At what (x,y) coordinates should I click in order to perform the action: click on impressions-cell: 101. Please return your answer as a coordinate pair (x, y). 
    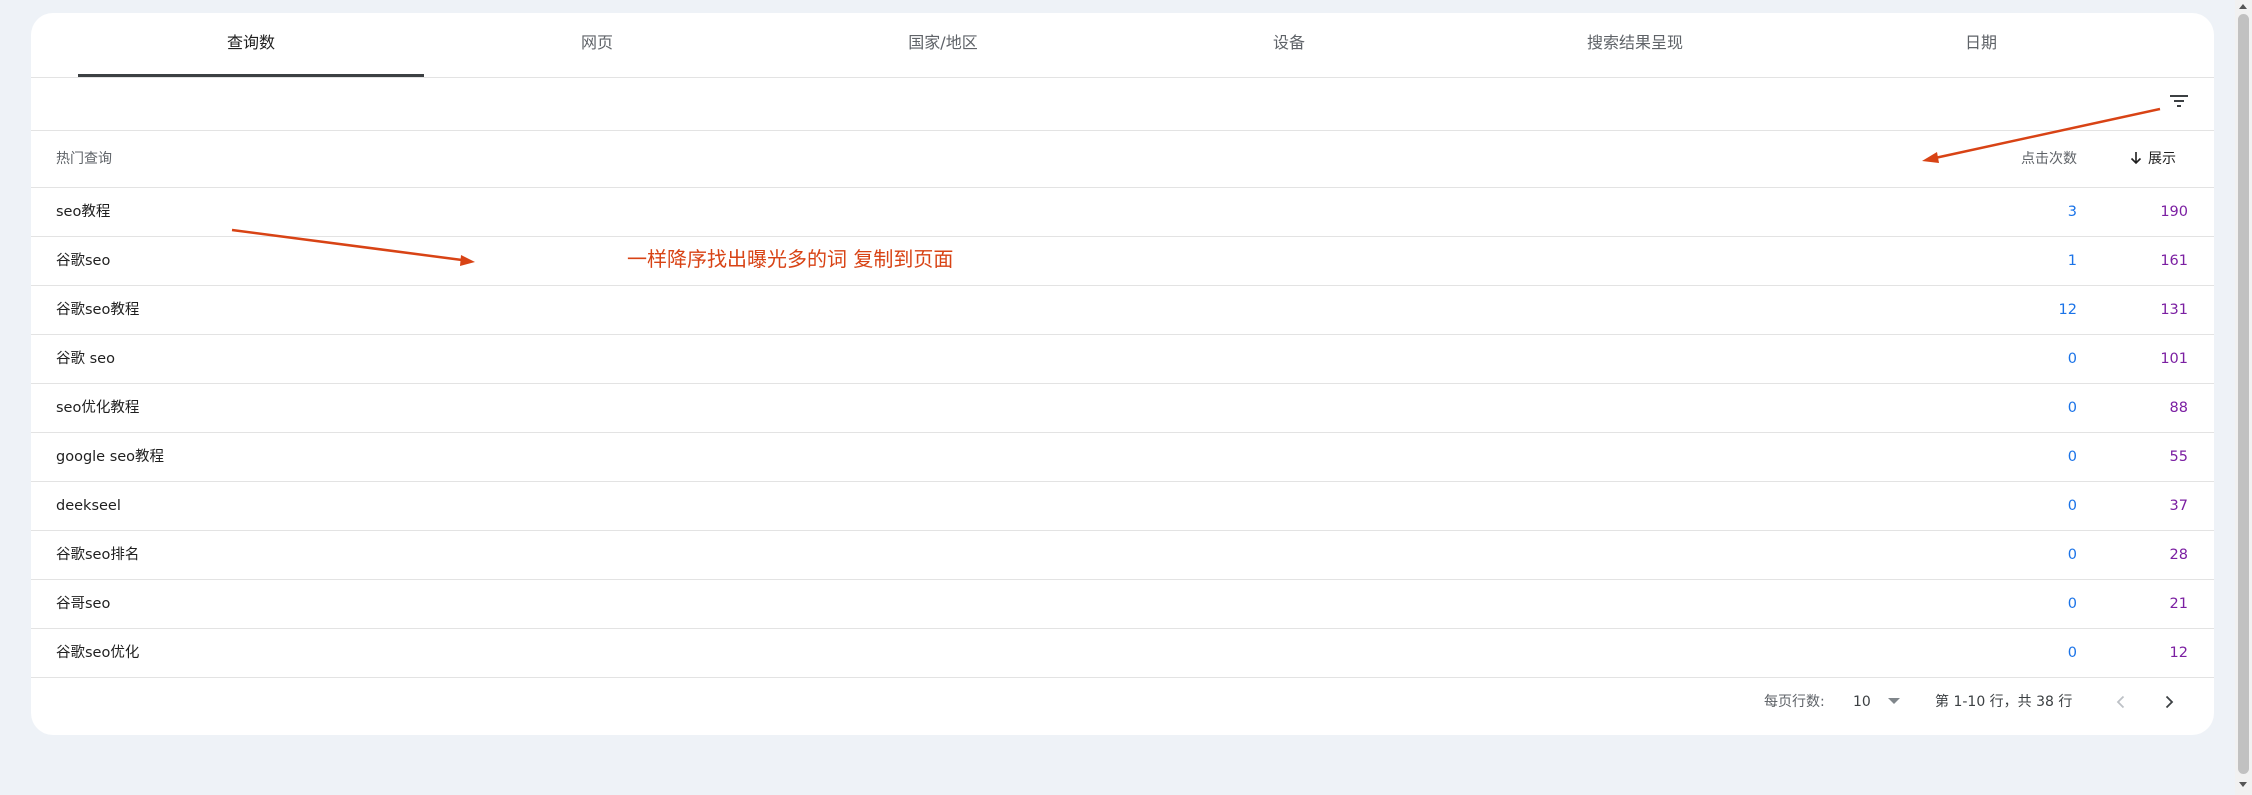
    Looking at the image, I should click on (2162, 359).